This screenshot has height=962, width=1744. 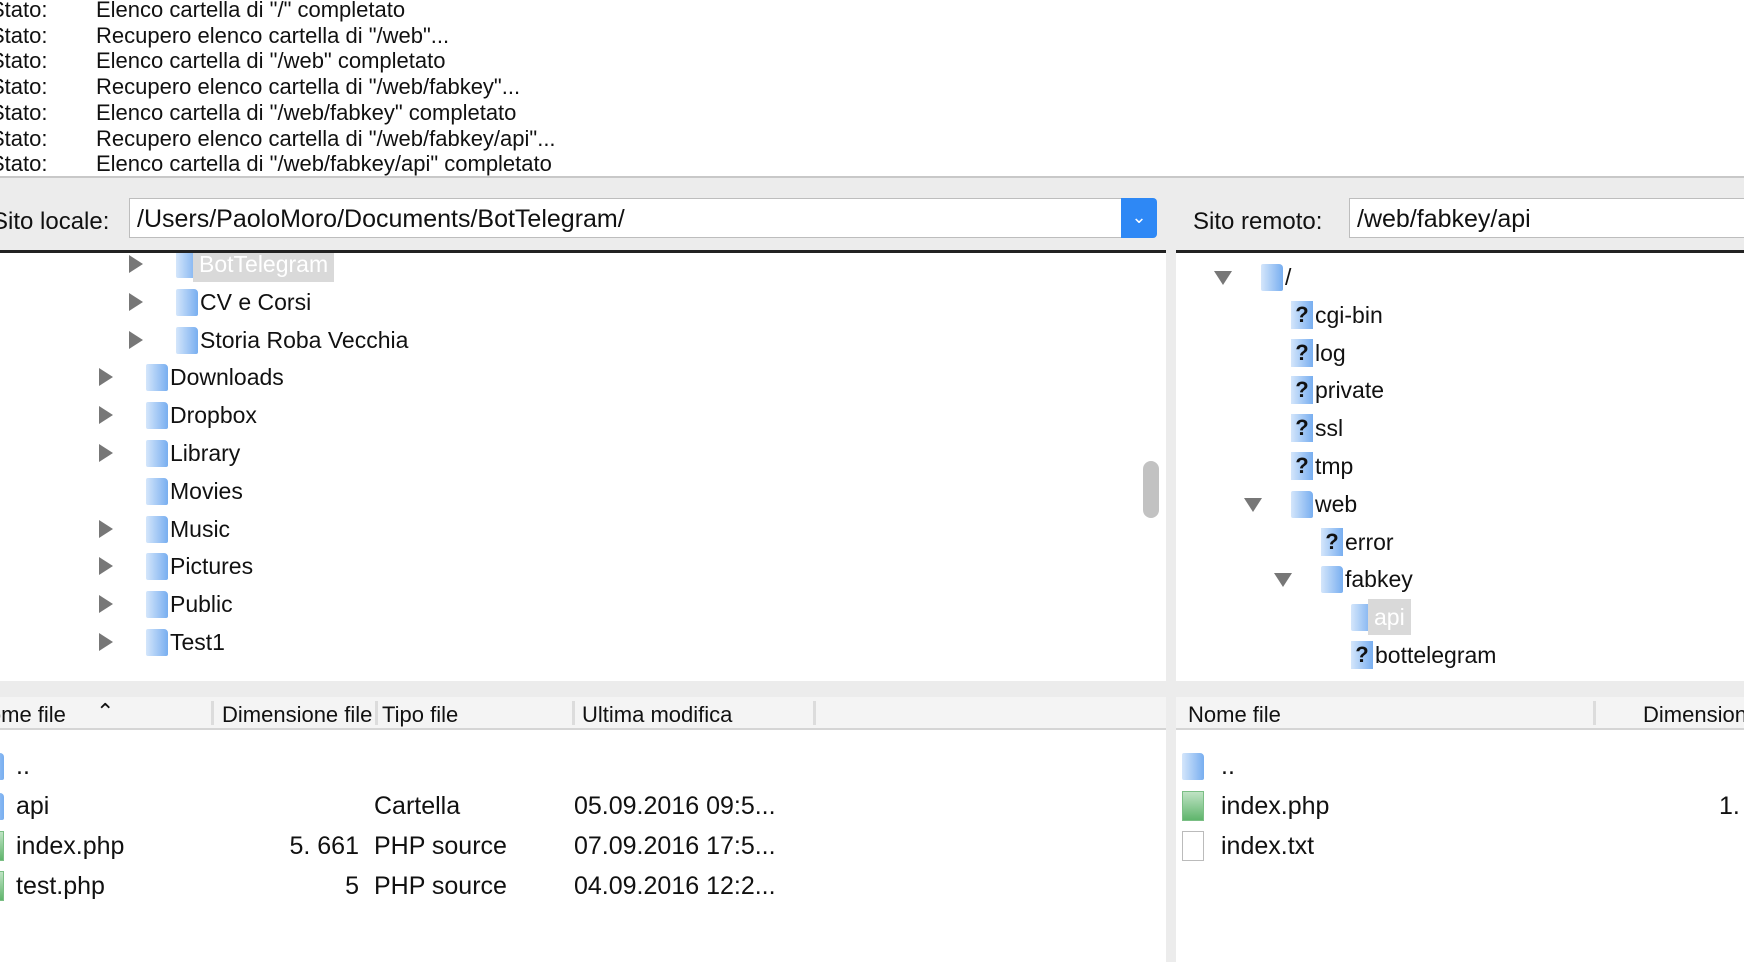 I want to click on text-file-icon, so click(x=1193, y=846).